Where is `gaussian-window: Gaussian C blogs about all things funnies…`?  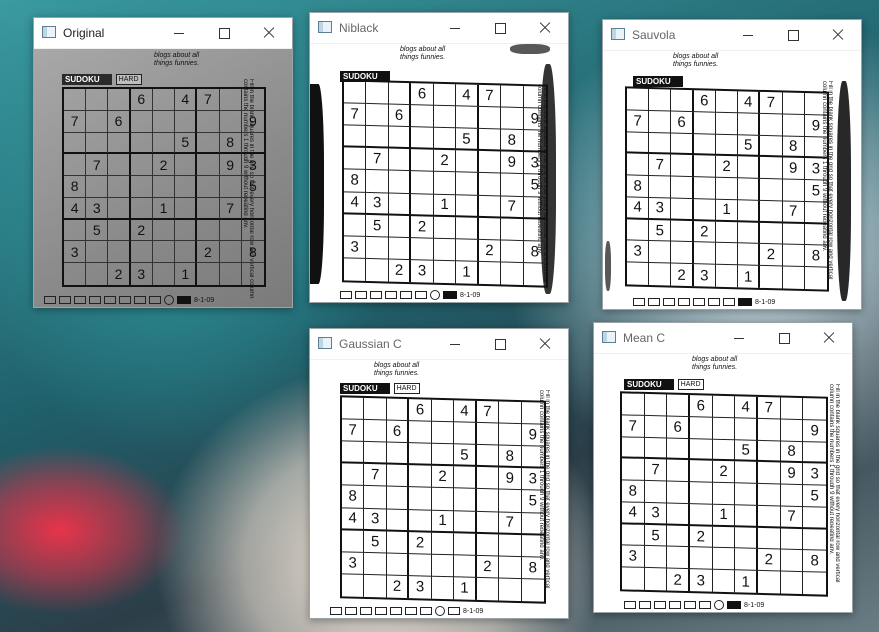
gaussian-window: Gaussian C blogs about all things funnies… is located at coordinates (439, 473).